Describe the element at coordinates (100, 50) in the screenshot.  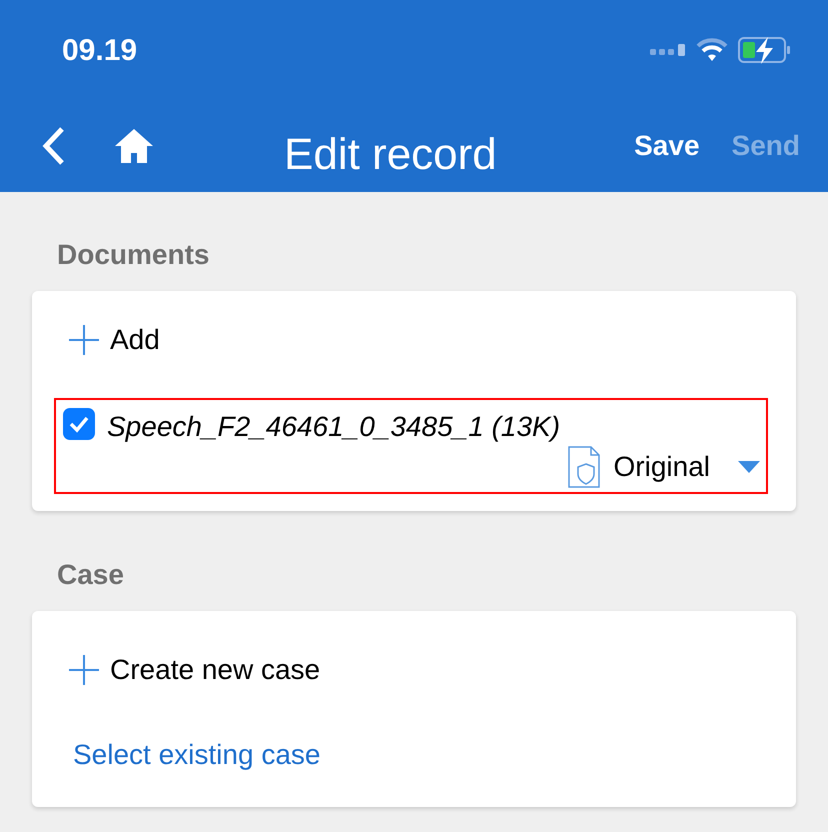
I see `status-time: 09.19` at that location.